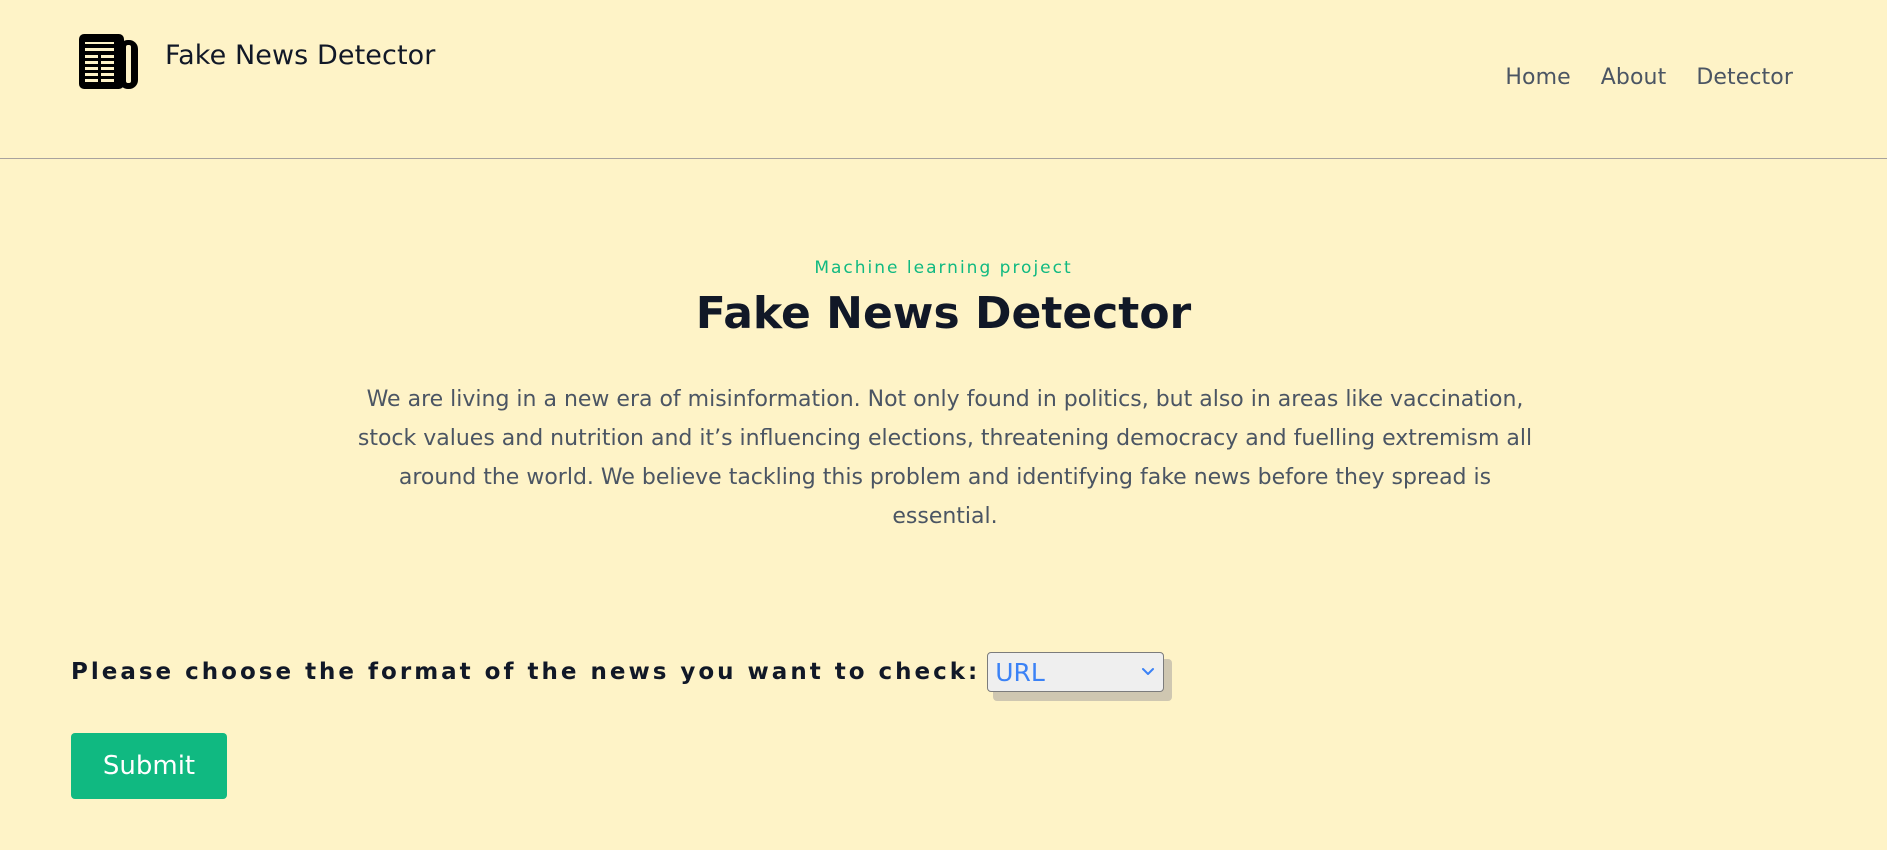 The height and width of the screenshot is (850, 1887). I want to click on format-select-value: URL, so click(1020, 672).